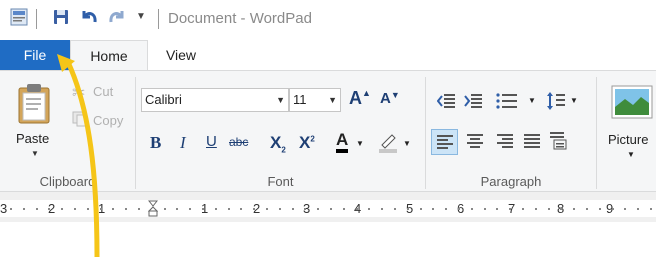 The image size is (656, 257). Describe the element at coordinates (390, 98) in the screenshot. I see `shrink-font-icon: A▼` at that location.